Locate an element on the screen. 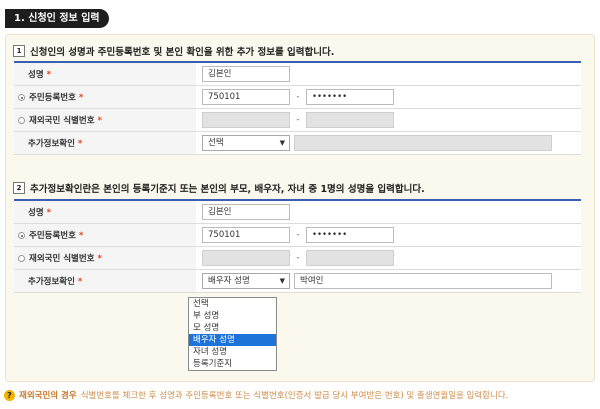 The image size is (600, 409). section-title: 1. 신청인 정보 입력 is located at coordinates (57, 18).